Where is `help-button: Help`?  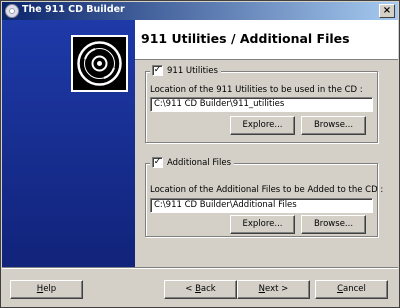
help-button: Help is located at coordinates (46, 289).